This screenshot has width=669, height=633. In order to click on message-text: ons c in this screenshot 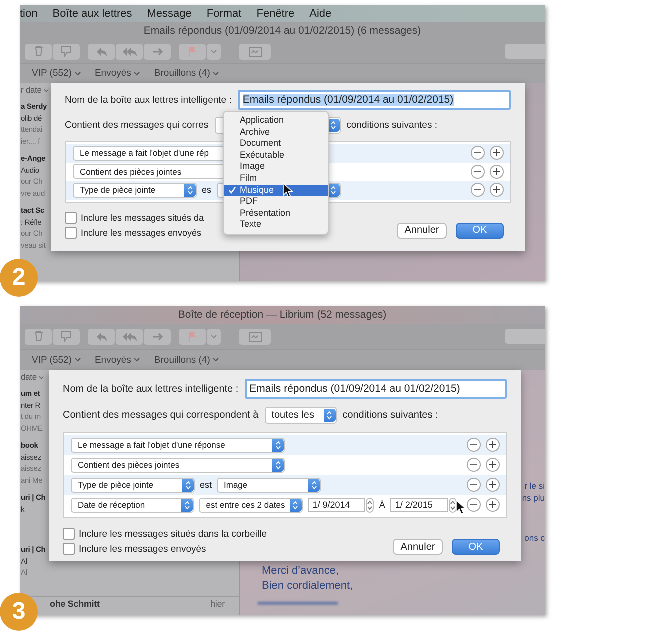, I will do `click(534, 538)`.